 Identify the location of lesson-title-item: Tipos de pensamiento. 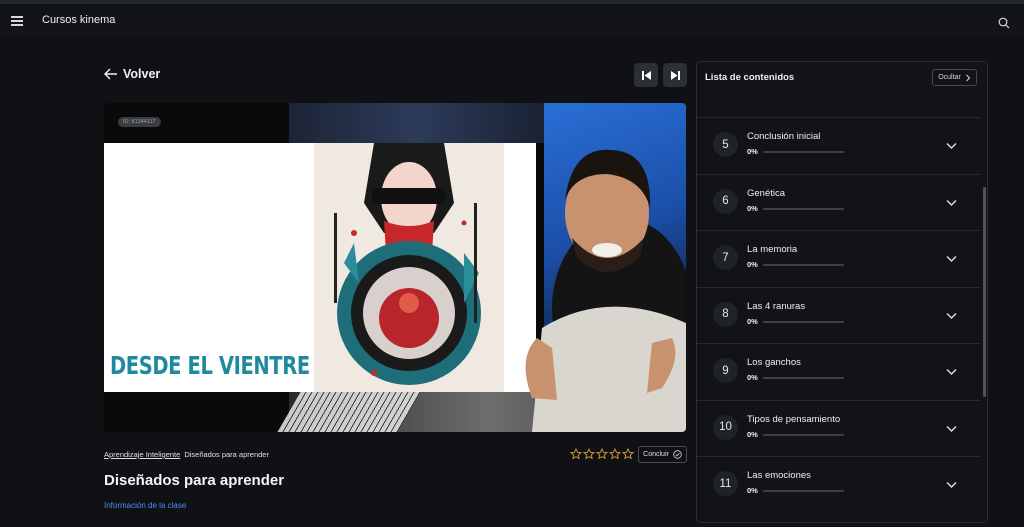
(794, 419).